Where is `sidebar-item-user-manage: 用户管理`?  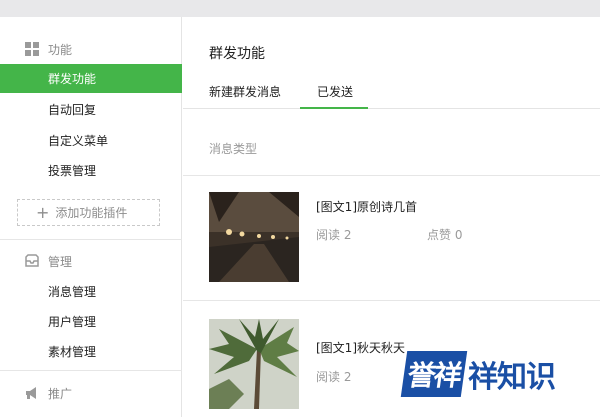 sidebar-item-user-manage: 用户管理 is located at coordinates (91, 321).